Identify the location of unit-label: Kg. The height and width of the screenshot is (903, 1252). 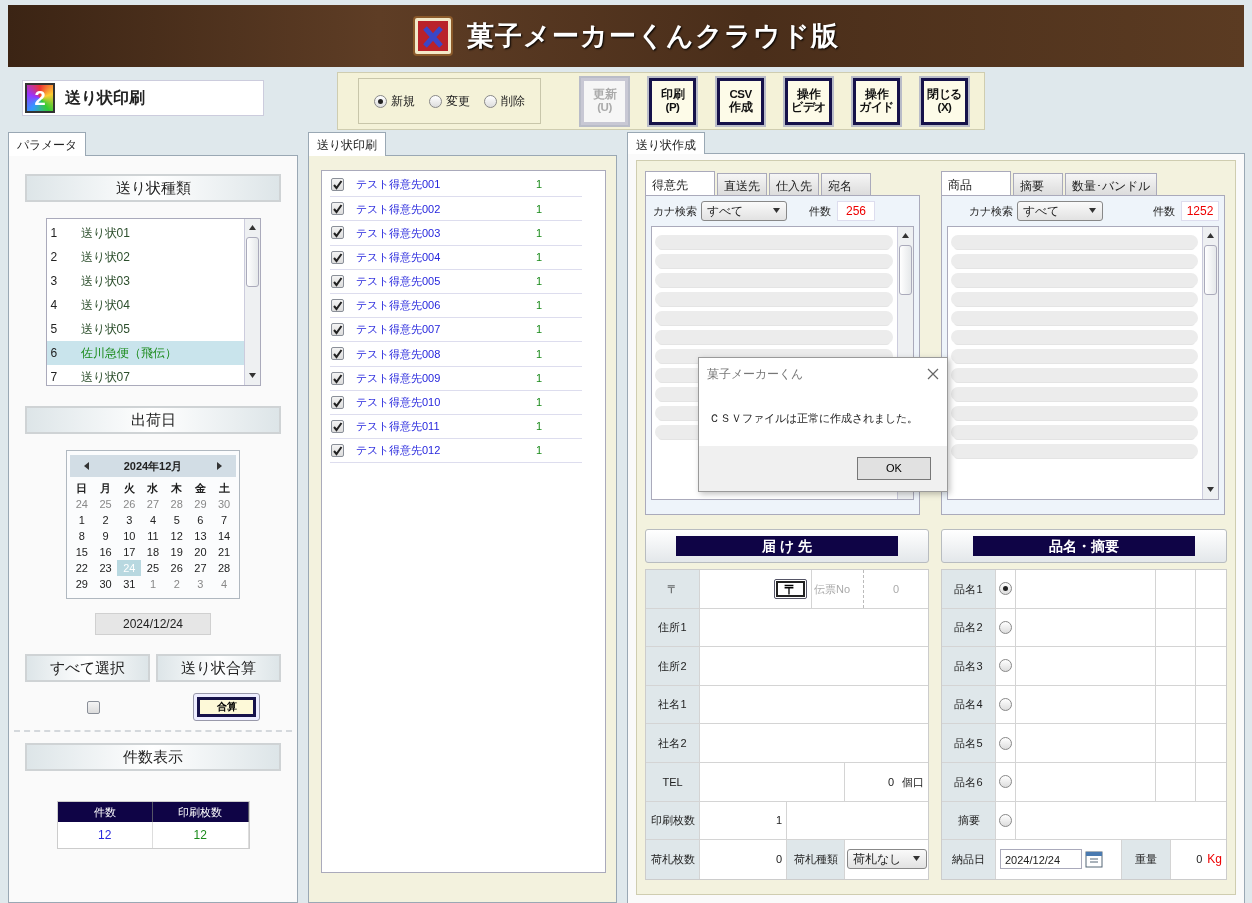
(1214, 860).